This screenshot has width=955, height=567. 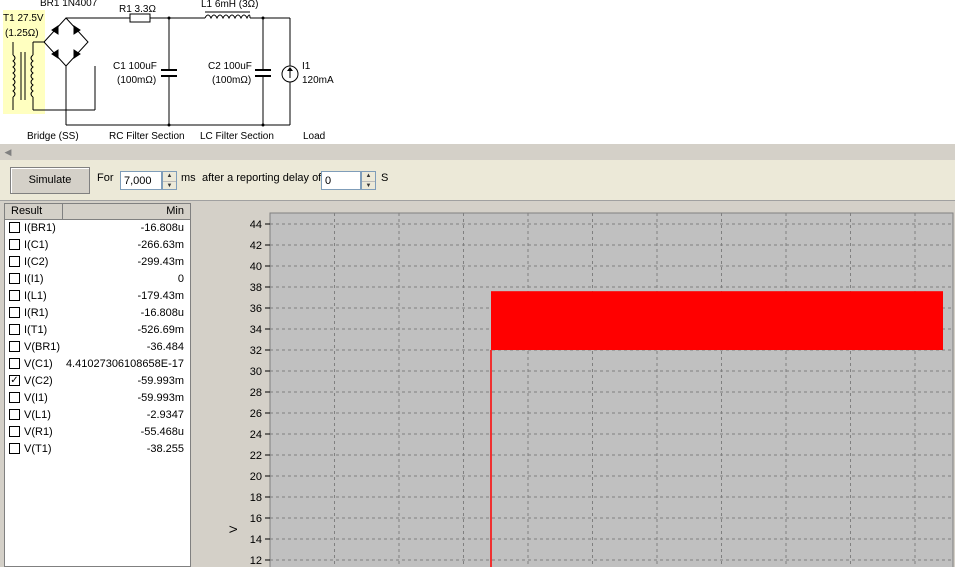 I want to click on c1-esr-label: (100mΩ), so click(x=137, y=80).